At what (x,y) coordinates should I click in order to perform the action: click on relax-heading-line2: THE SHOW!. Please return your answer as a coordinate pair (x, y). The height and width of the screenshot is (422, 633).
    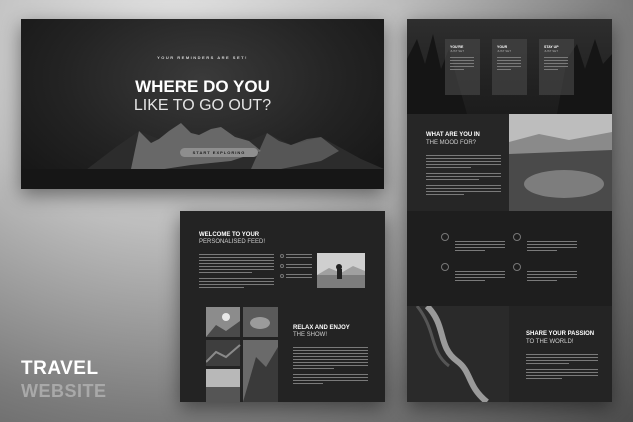
    Looking at the image, I should click on (310, 335).